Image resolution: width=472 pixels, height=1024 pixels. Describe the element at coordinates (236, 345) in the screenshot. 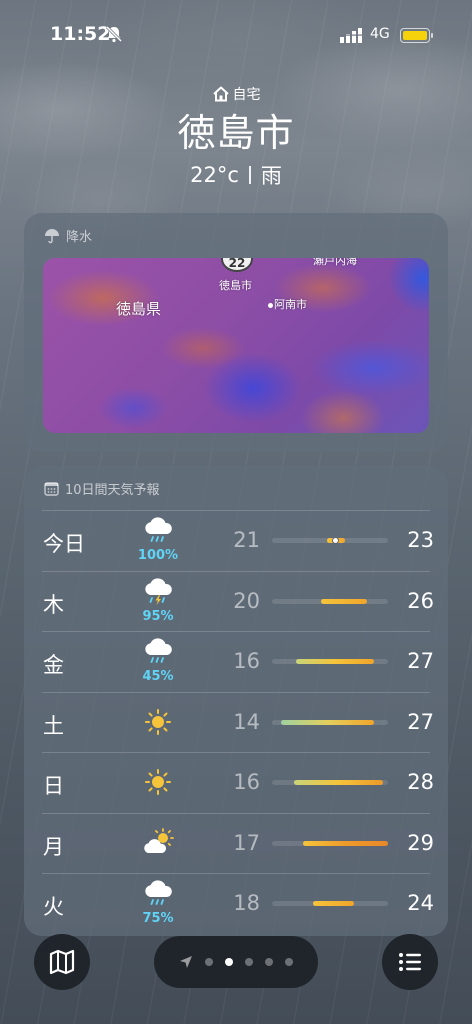

I see `precipitation-map: 22 徳島市 阿南市 徳島県 瀬戸内海` at that location.